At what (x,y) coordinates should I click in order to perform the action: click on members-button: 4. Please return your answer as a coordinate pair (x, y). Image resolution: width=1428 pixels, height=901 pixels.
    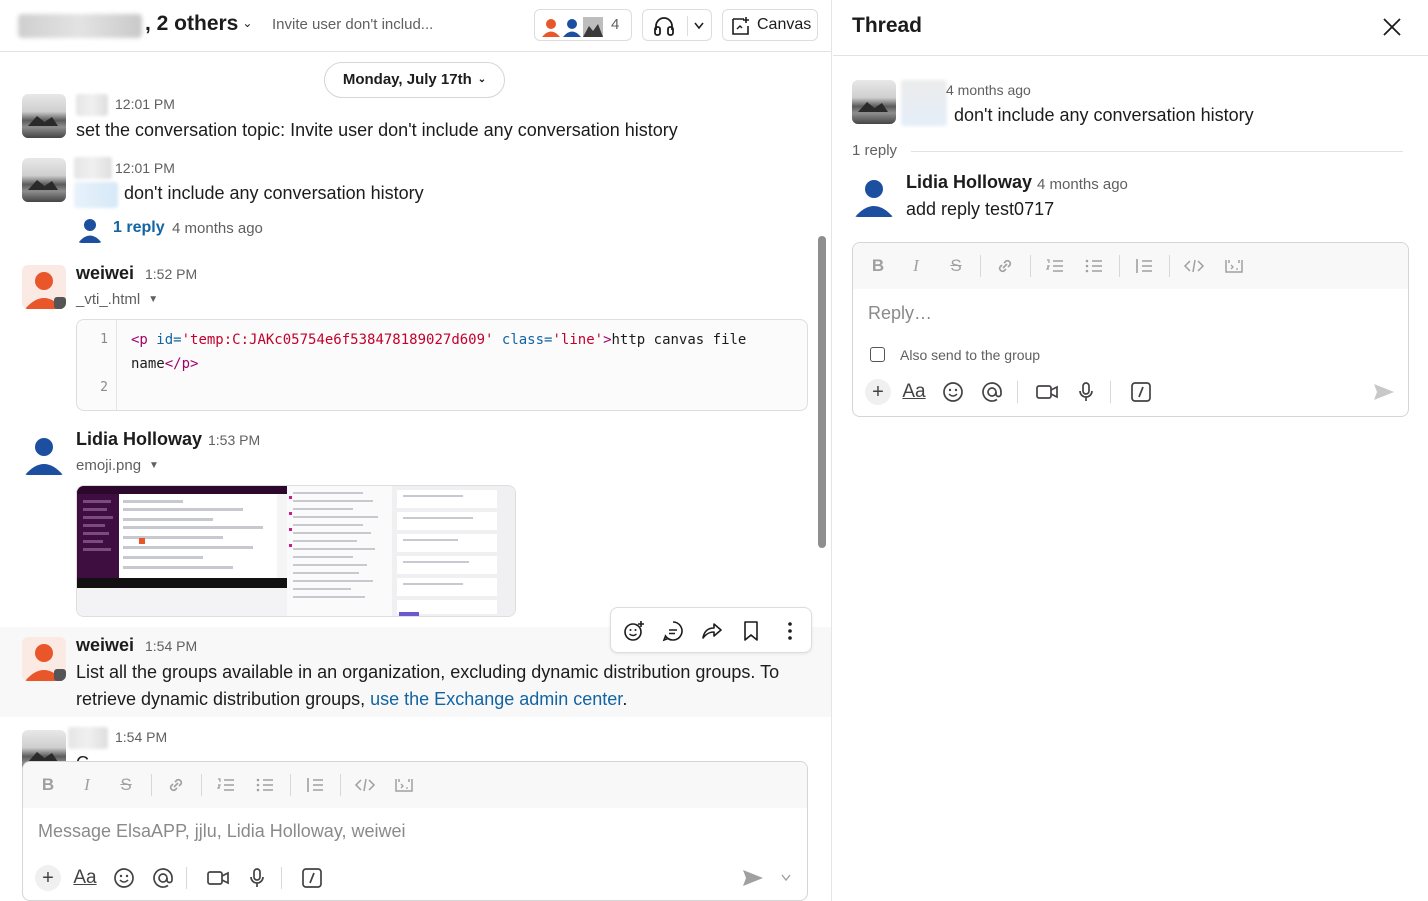
    Looking at the image, I should click on (583, 25).